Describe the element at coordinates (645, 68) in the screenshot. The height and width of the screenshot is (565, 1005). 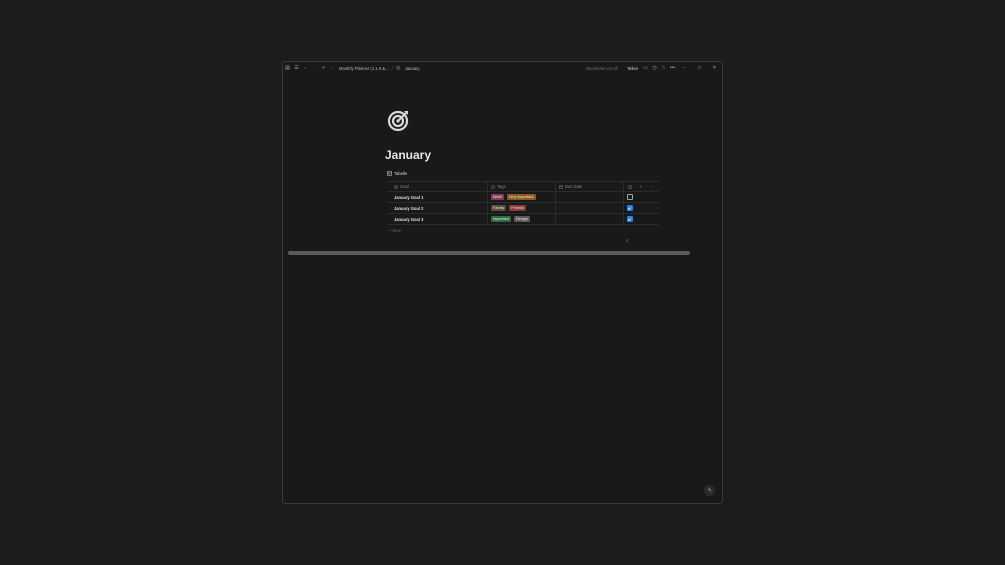
I see `comment-icon: ▭` at that location.